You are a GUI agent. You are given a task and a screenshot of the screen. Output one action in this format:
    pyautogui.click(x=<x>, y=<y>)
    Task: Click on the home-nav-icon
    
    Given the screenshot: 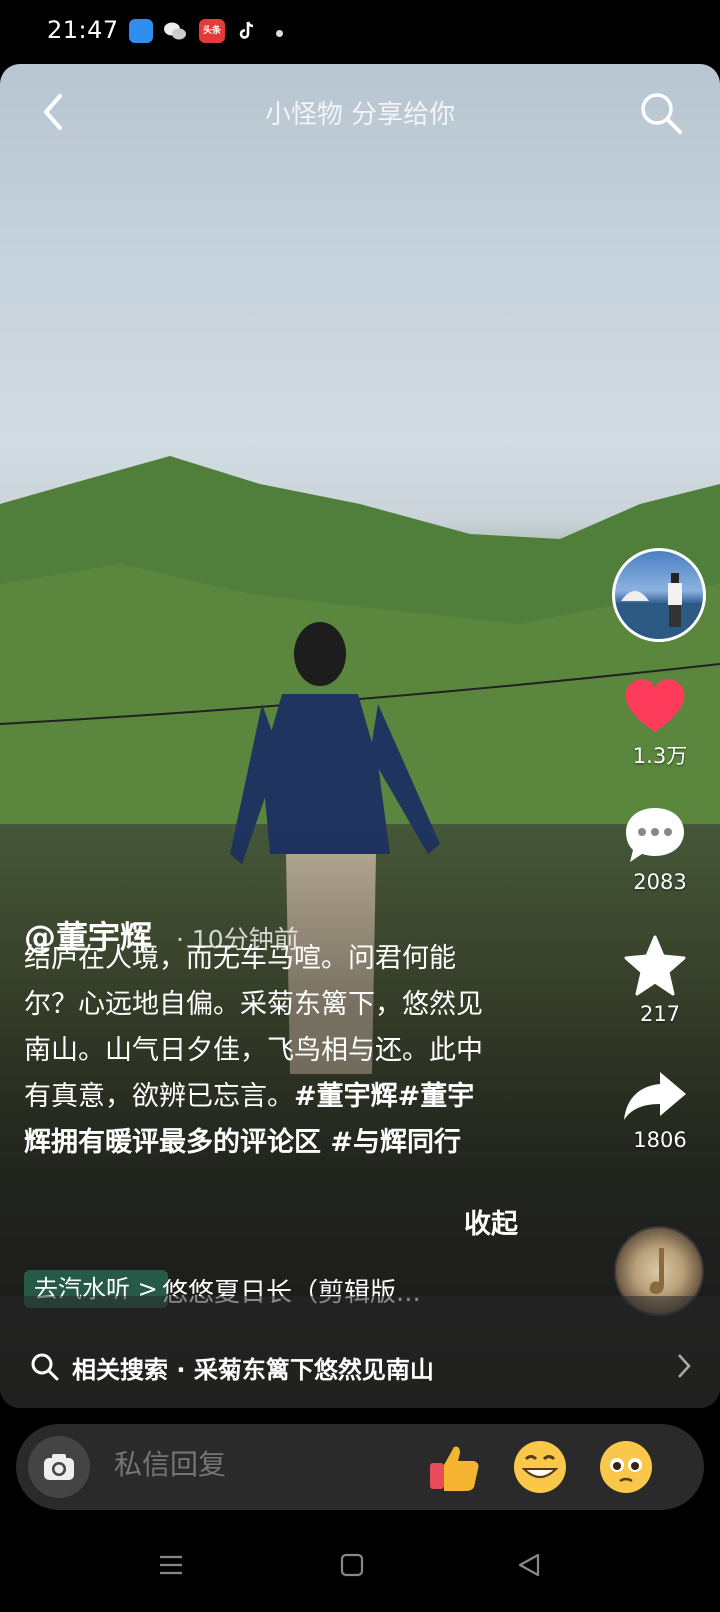 What is the action you would take?
    pyautogui.click(x=352, y=1565)
    